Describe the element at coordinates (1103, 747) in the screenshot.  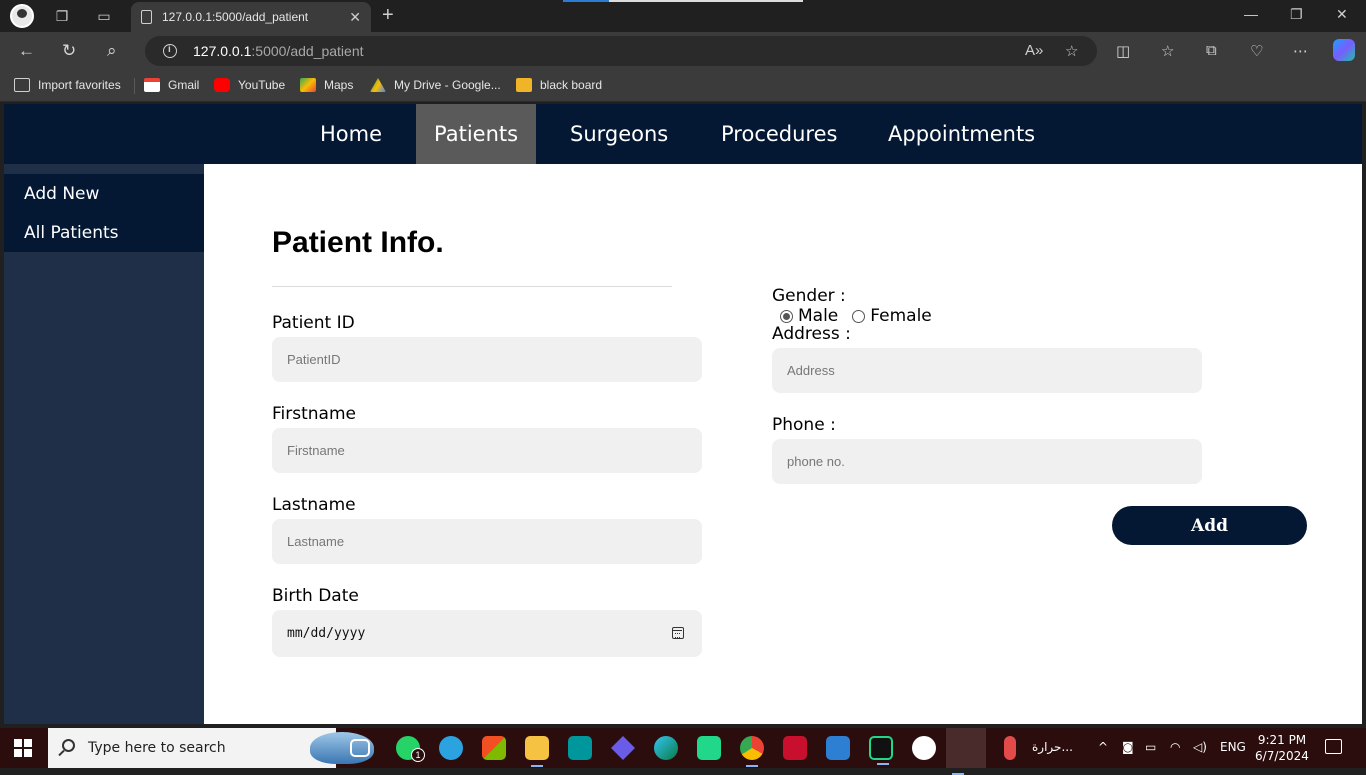
I see `show-hidden-icons-icon: ^` at that location.